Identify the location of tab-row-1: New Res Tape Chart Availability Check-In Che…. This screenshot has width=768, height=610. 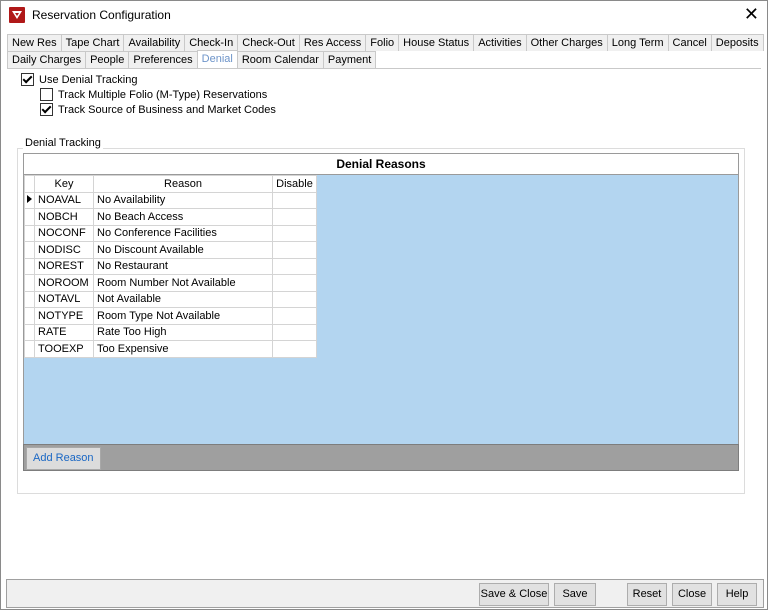
(385, 42).